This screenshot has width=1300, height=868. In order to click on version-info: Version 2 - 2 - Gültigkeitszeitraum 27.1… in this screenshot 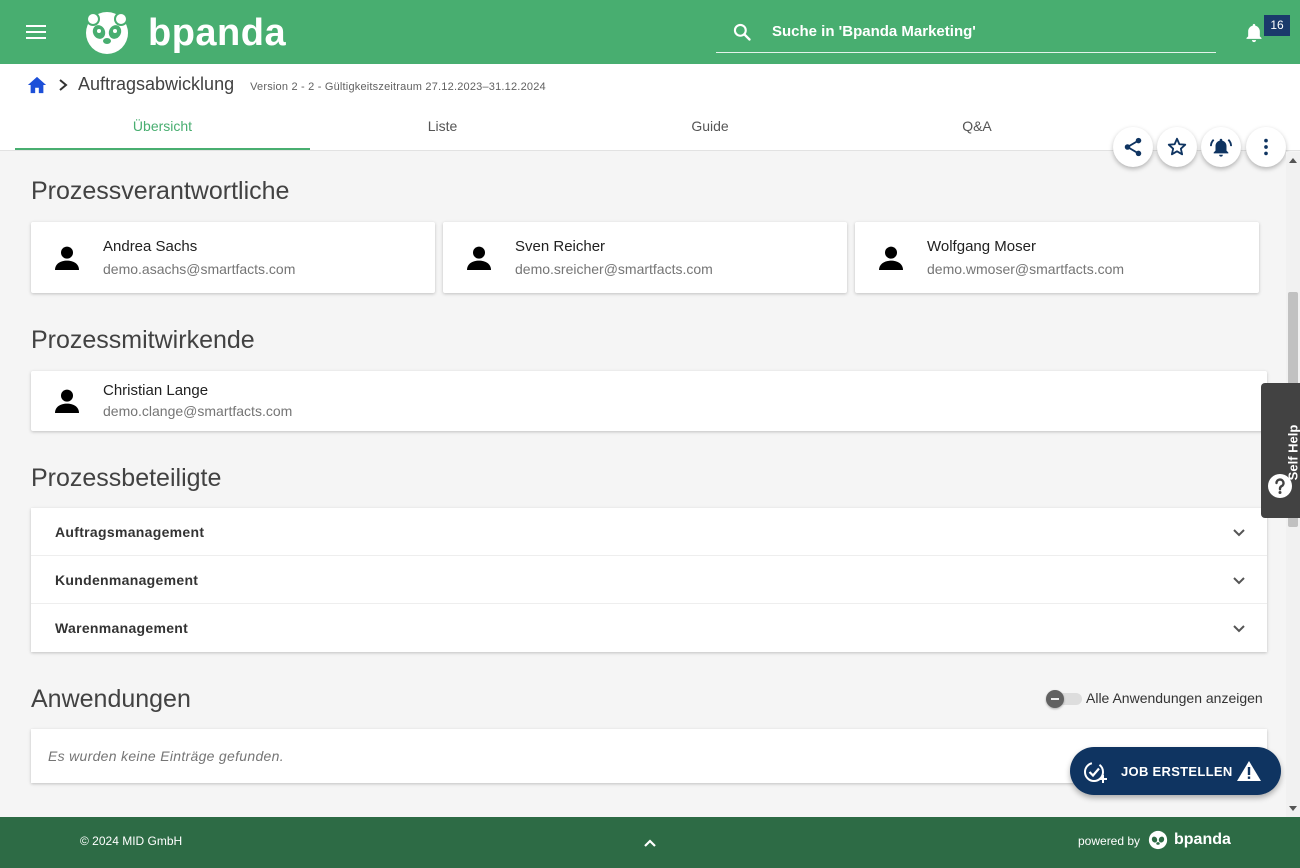, I will do `click(398, 86)`.